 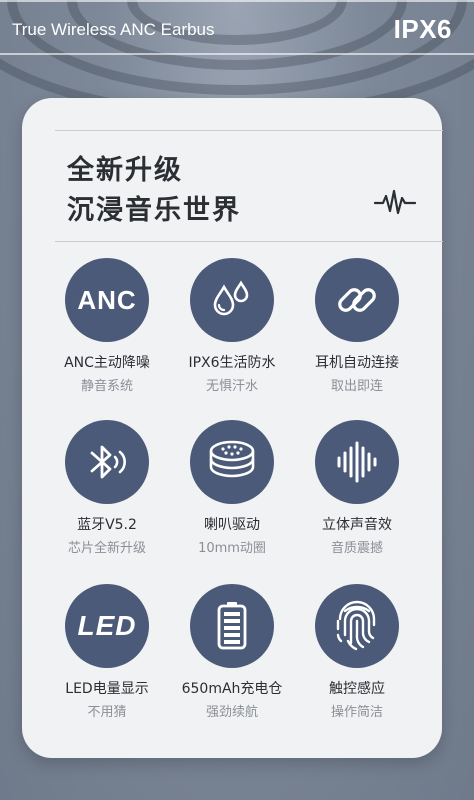 I want to click on feature-autoconnect: 耳机自动连接 取出即连, so click(x=357, y=326).